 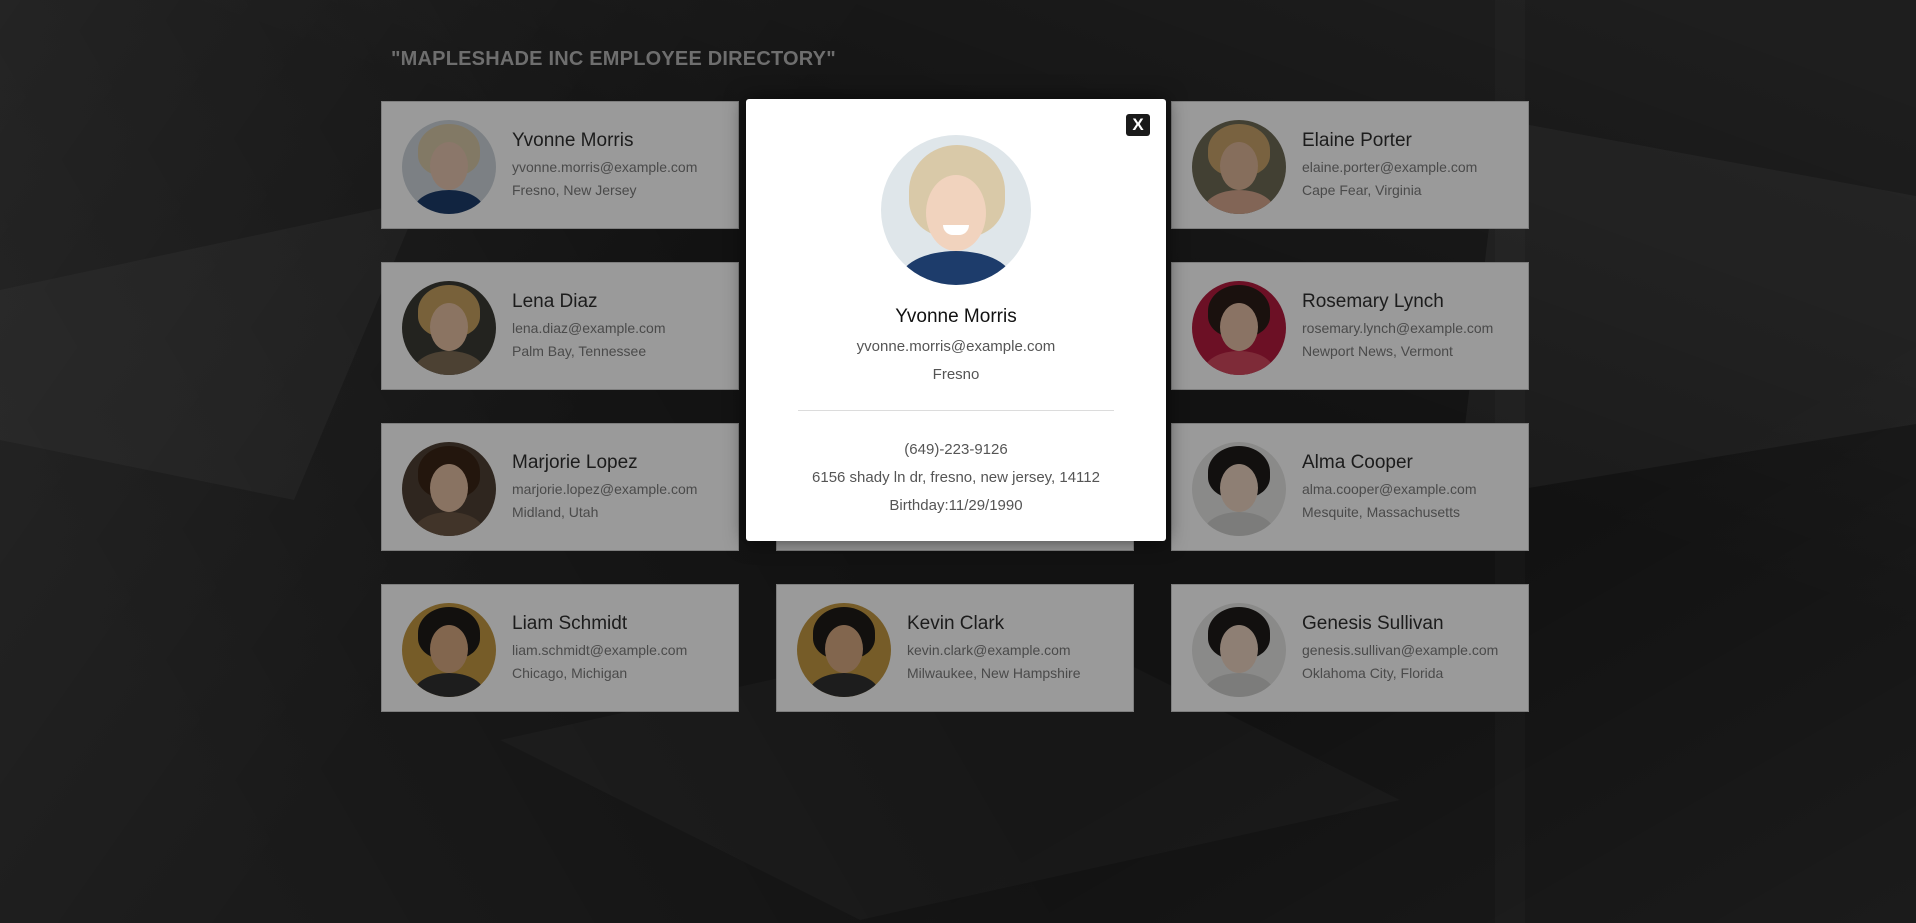 What do you see at coordinates (956, 410) in the screenshot?
I see `modal-divider` at bounding box center [956, 410].